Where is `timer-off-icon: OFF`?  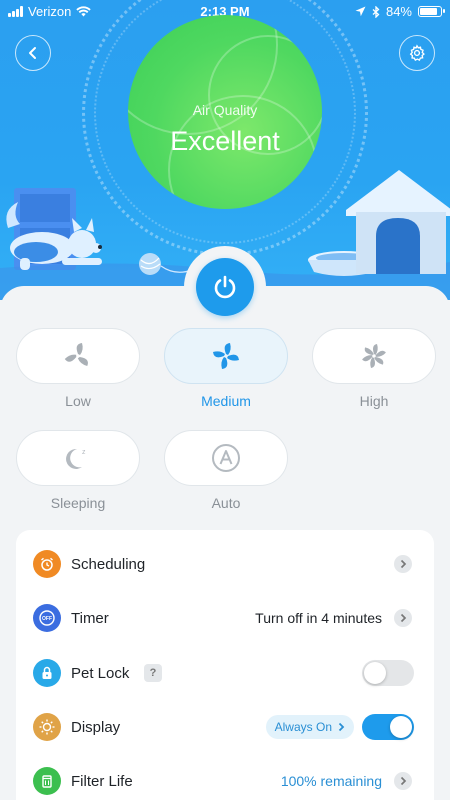
timer-off-icon: OFF is located at coordinates (47, 618).